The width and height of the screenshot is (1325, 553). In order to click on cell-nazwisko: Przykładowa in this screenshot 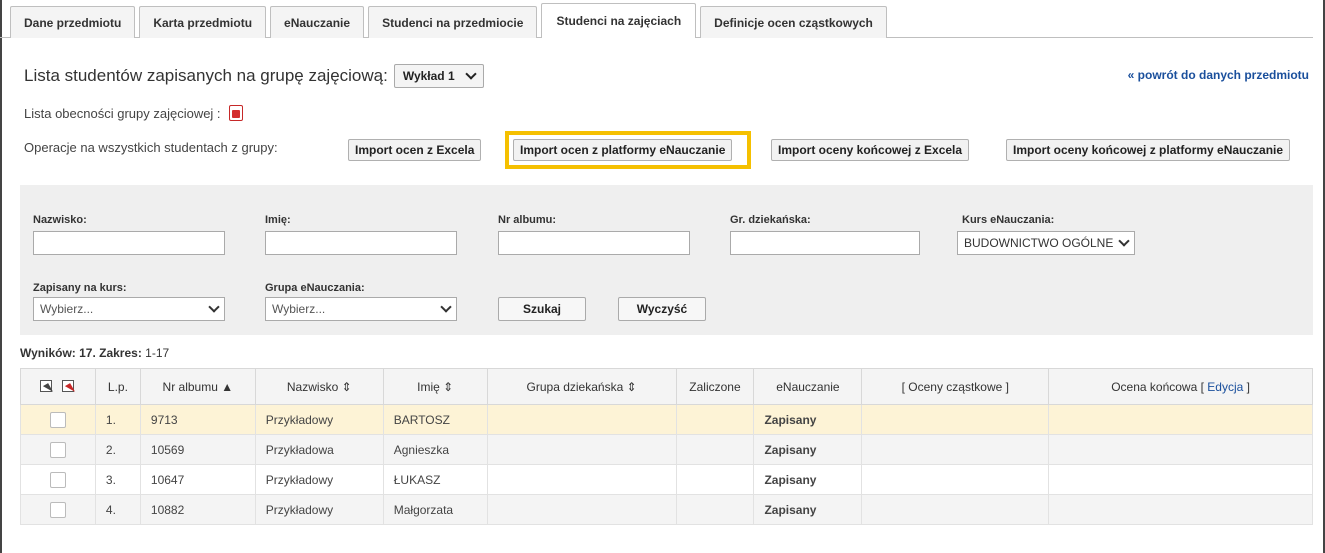, I will do `click(319, 449)`.